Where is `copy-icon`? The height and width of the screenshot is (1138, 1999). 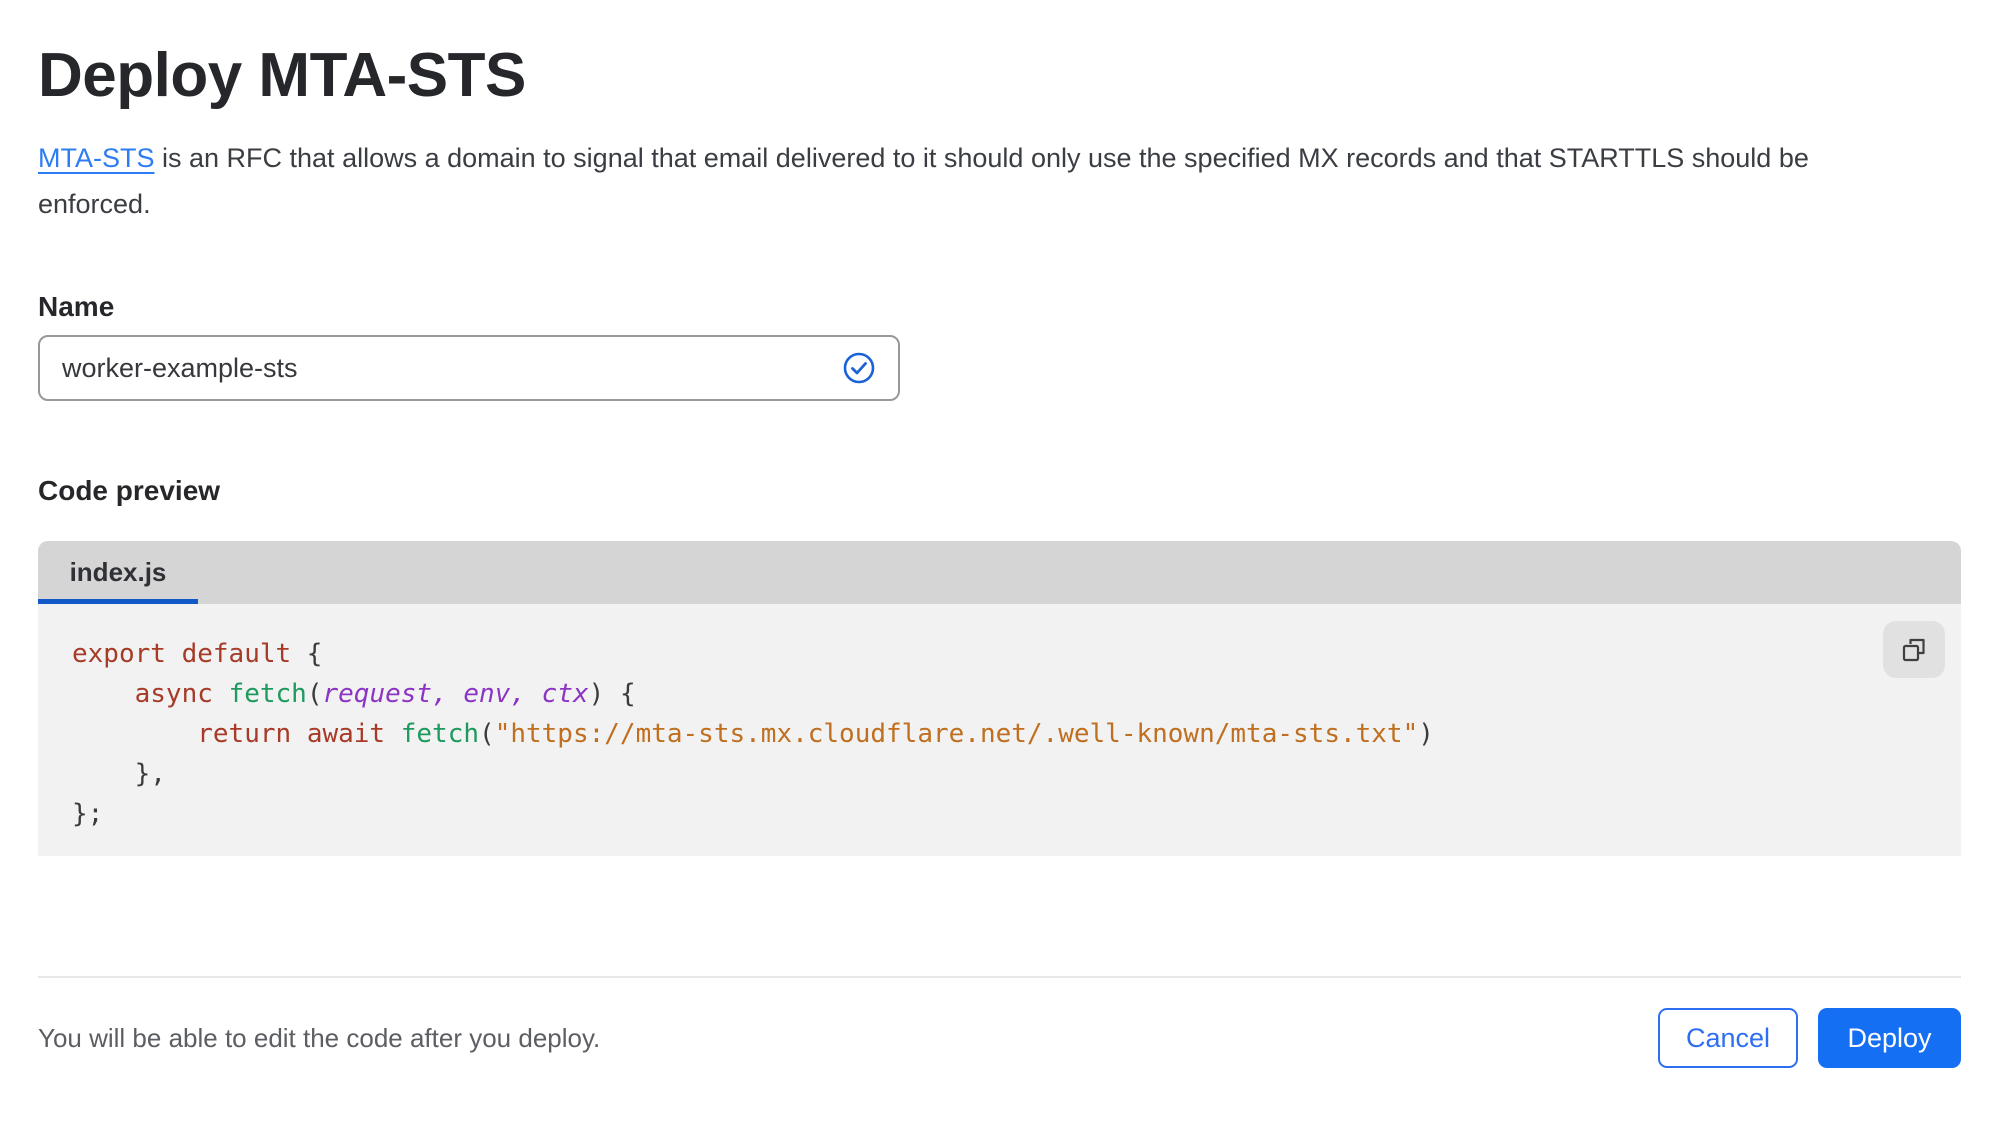
copy-icon is located at coordinates (1913, 649).